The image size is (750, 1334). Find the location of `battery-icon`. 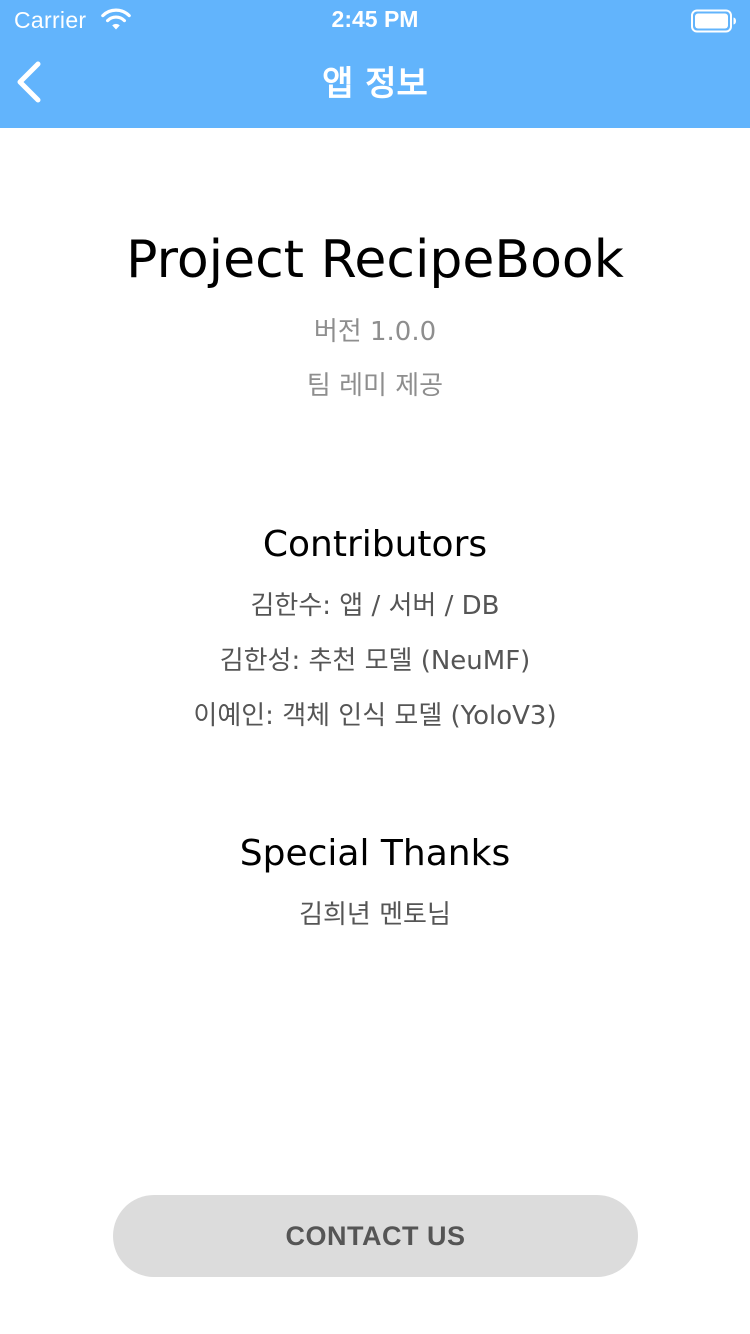

battery-icon is located at coordinates (713, 21).